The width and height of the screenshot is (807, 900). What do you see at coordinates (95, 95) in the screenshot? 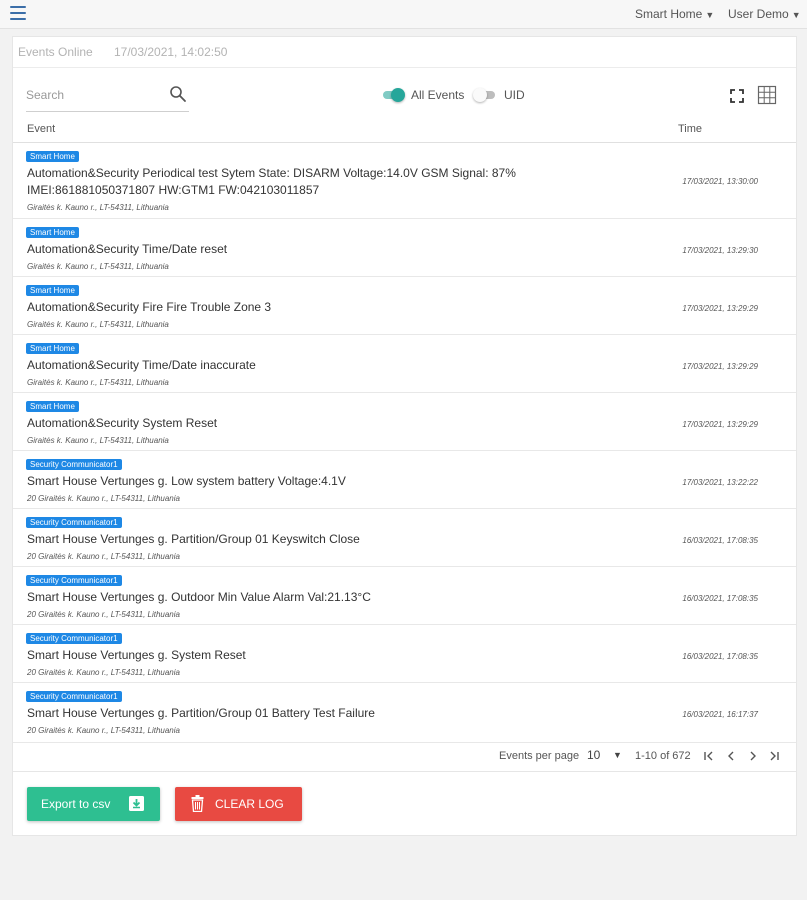
I see `search-input` at bounding box center [95, 95].